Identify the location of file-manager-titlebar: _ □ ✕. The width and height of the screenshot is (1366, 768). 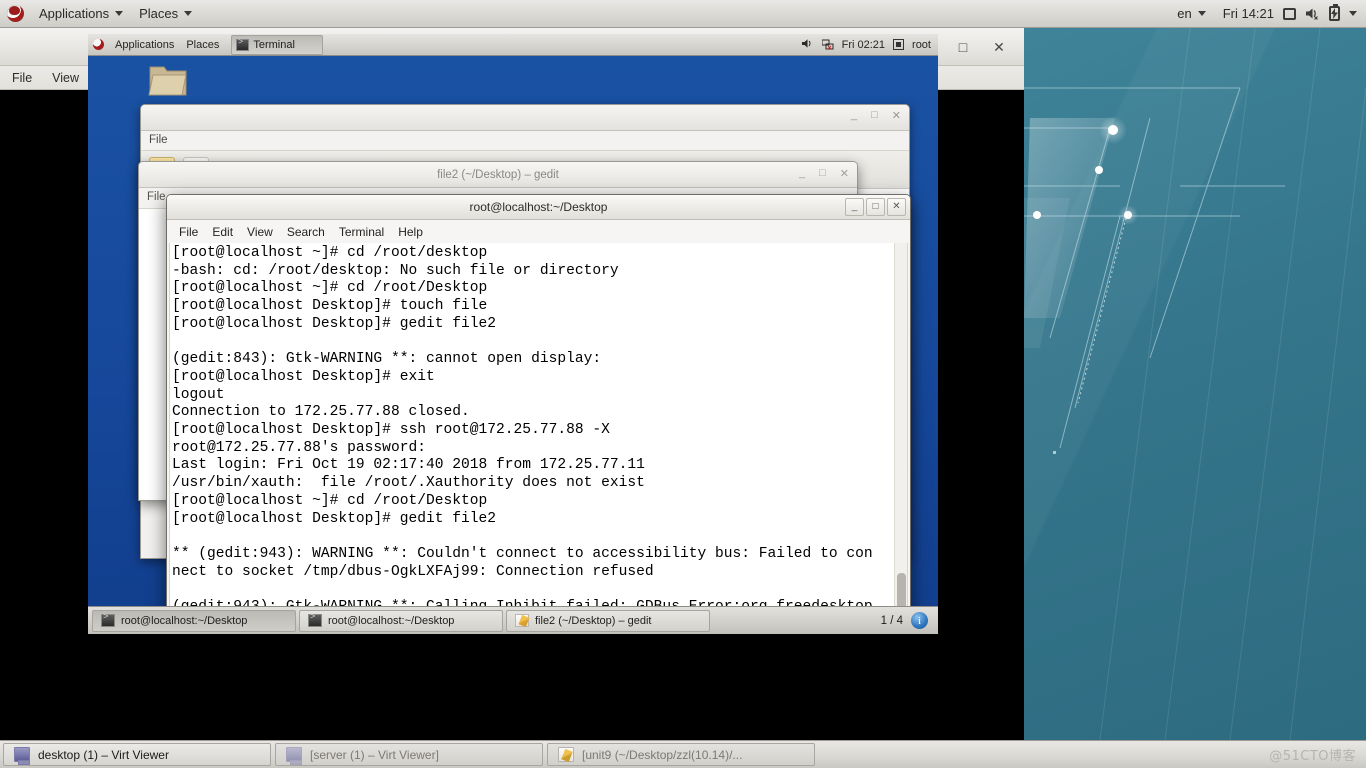
(525, 118).